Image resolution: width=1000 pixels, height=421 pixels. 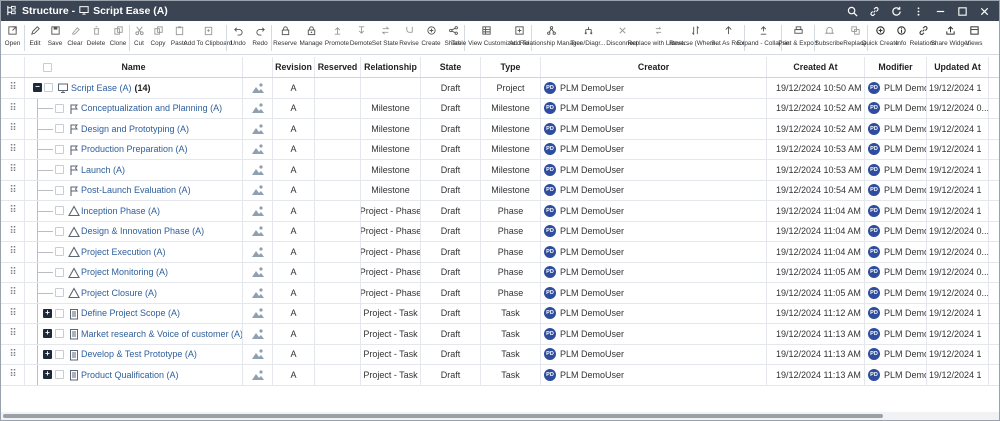 I want to click on edit-button: Edit, so click(x=35, y=38).